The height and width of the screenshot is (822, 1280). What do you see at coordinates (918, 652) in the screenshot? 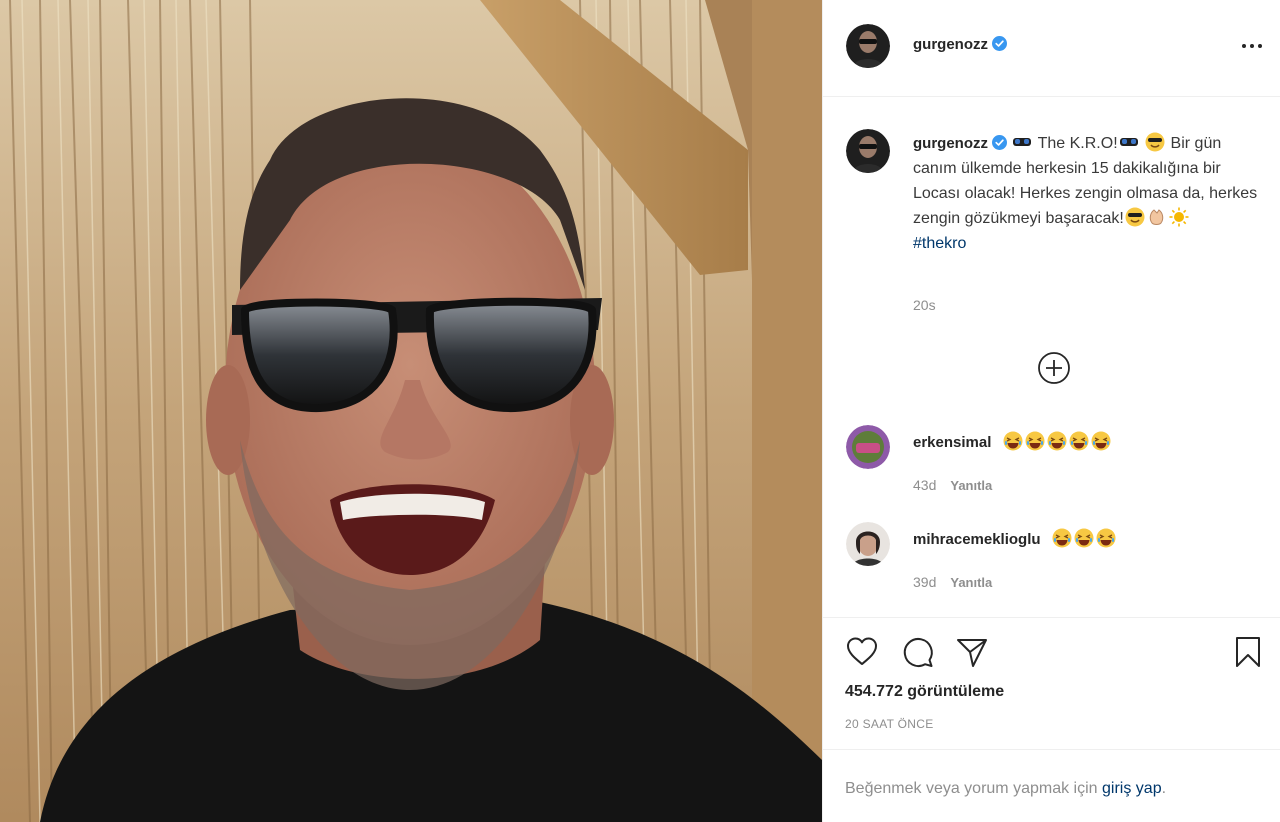
I see `comment-icon` at bounding box center [918, 652].